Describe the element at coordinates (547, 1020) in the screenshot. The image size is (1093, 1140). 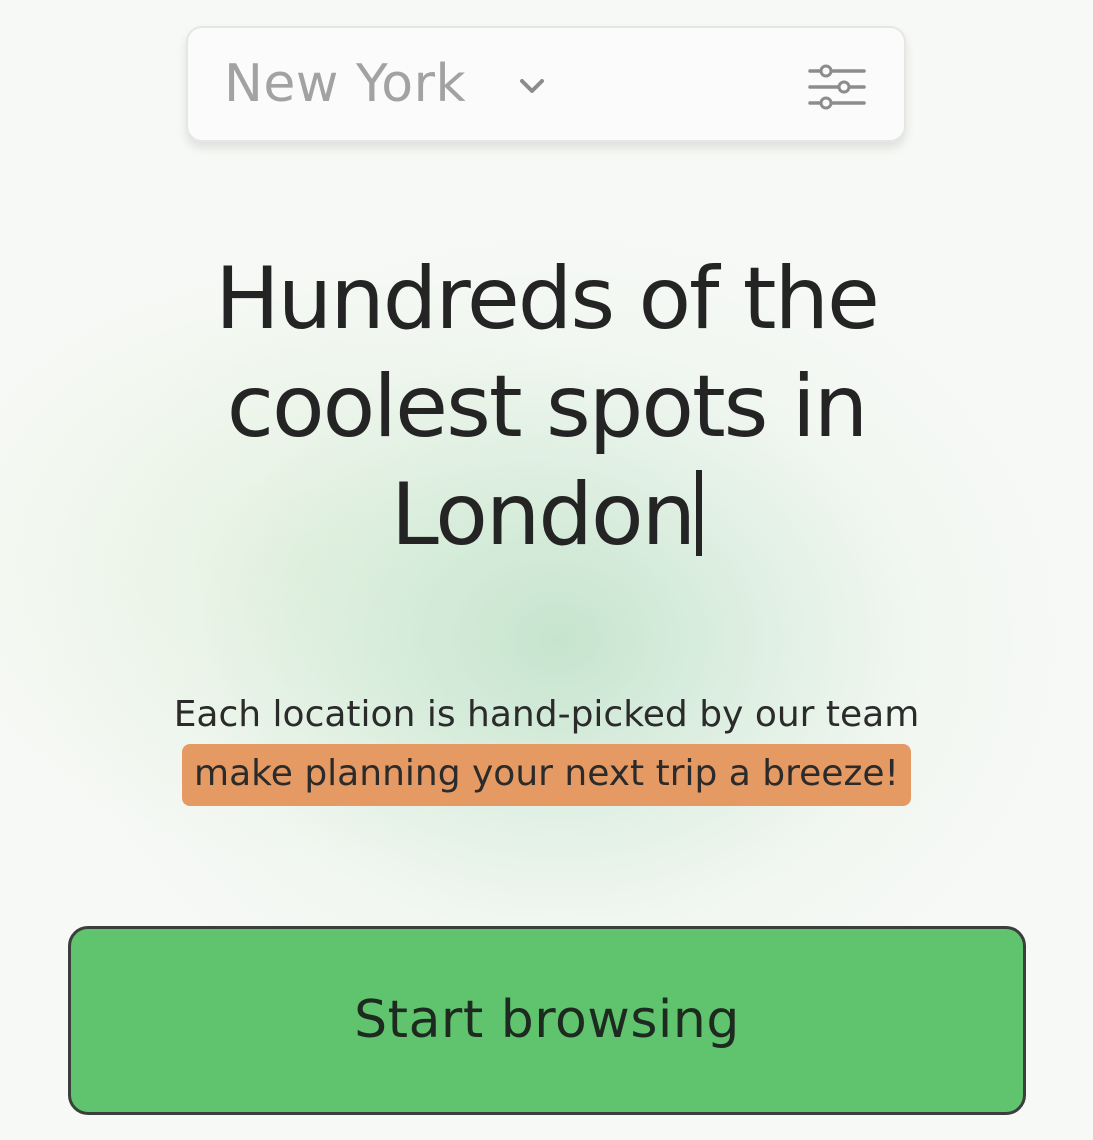
I see `start-browsing-button: Start browsing` at that location.